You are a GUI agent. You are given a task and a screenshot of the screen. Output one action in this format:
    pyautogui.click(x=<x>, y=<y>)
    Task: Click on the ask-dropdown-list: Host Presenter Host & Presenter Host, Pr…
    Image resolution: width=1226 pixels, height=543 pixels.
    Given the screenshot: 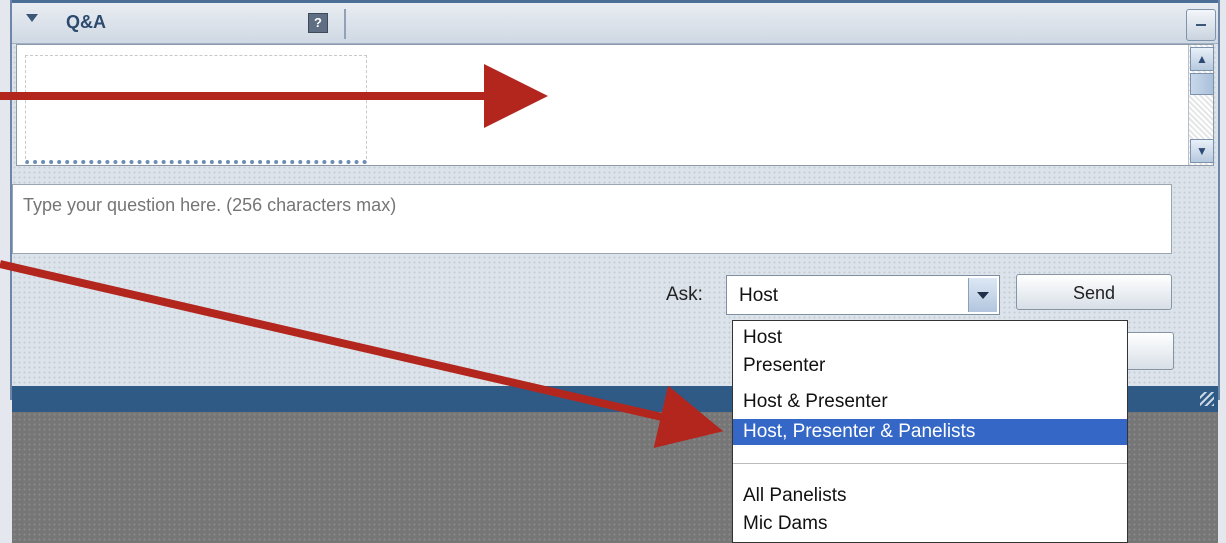 What is the action you would take?
    pyautogui.click(x=930, y=431)
    